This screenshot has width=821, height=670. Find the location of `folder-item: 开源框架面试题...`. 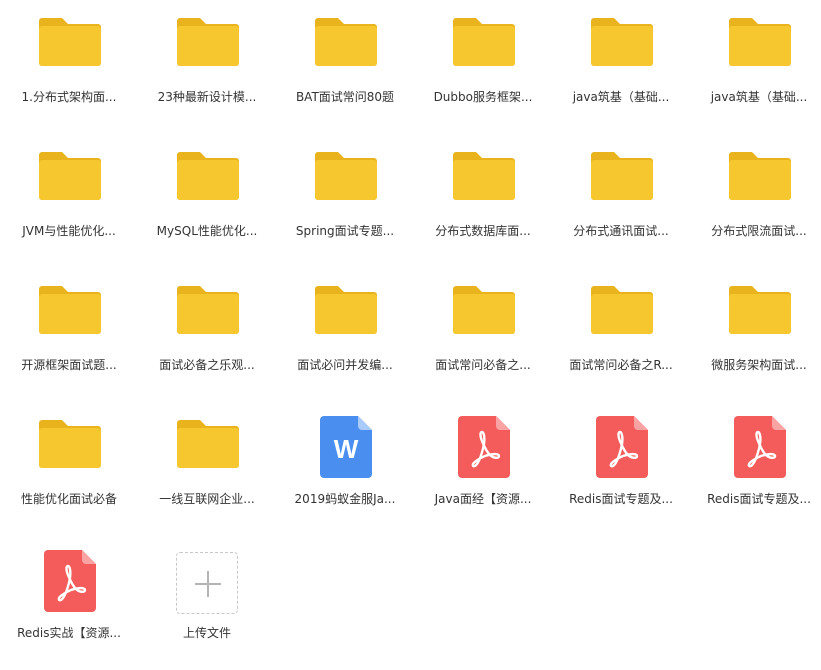

folder-item: 开源框架面试题... is located at coordinates (69, 335).